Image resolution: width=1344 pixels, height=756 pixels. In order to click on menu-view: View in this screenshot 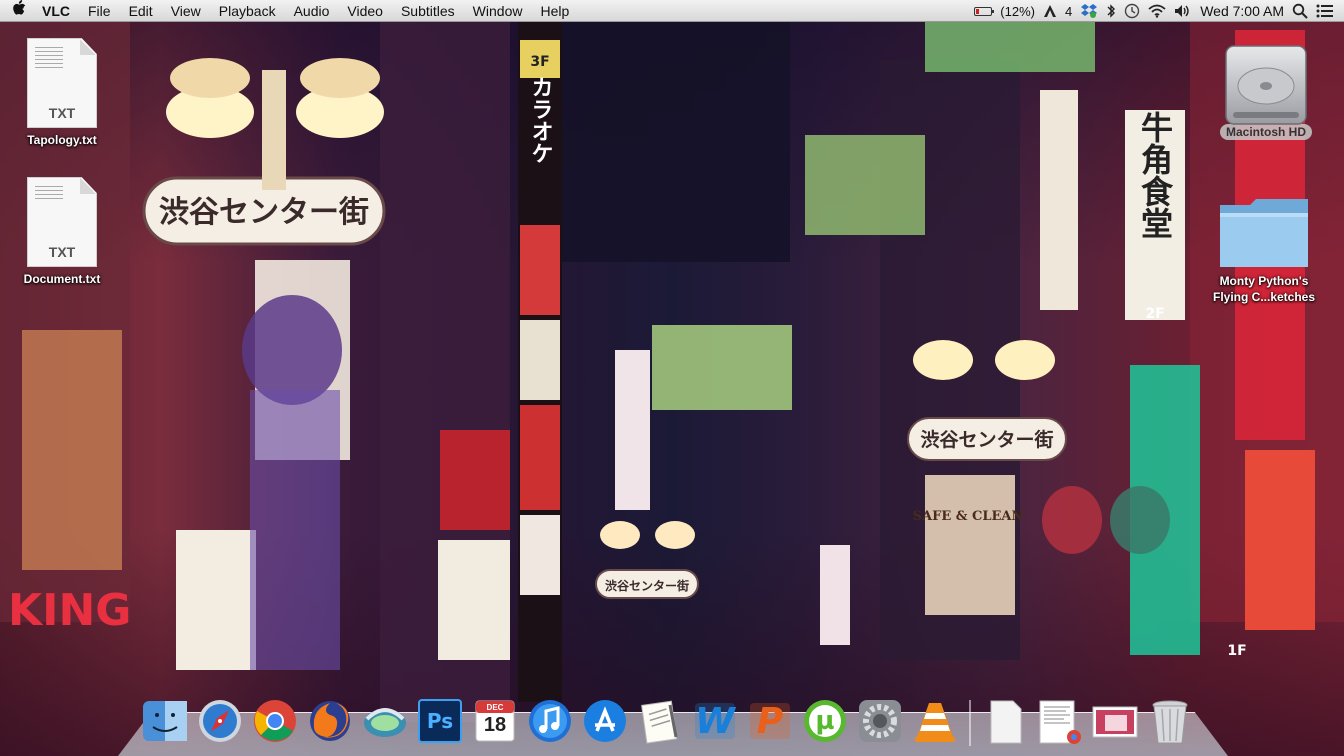, I will do `click(186, 11)`.